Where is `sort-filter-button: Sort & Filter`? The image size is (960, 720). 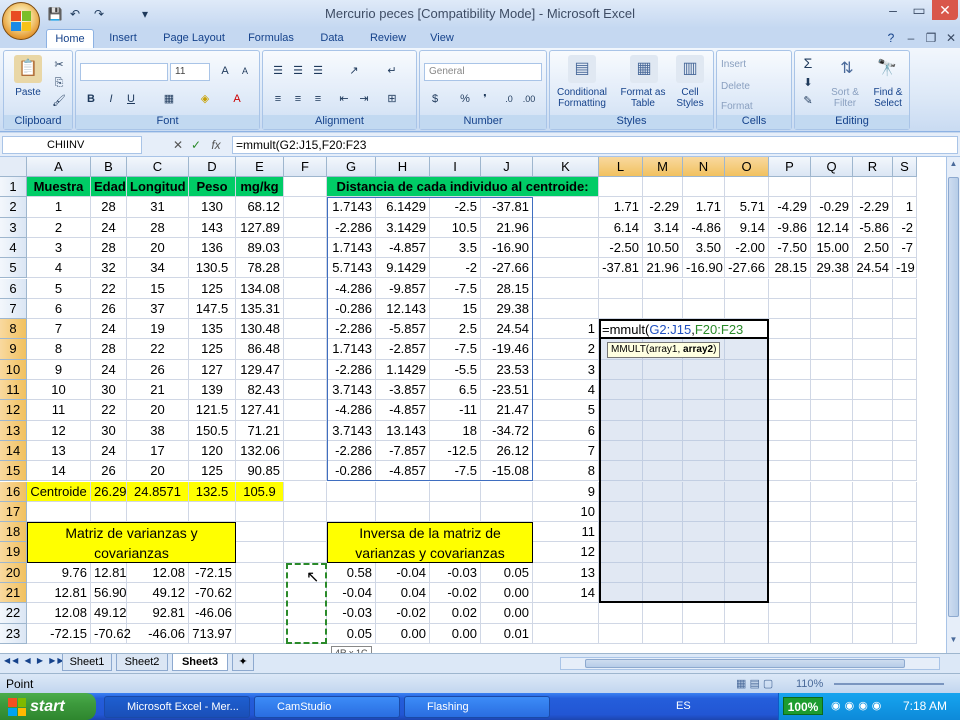 sort-filter-button: Sort & Filter is located at coordinates (845, 98).